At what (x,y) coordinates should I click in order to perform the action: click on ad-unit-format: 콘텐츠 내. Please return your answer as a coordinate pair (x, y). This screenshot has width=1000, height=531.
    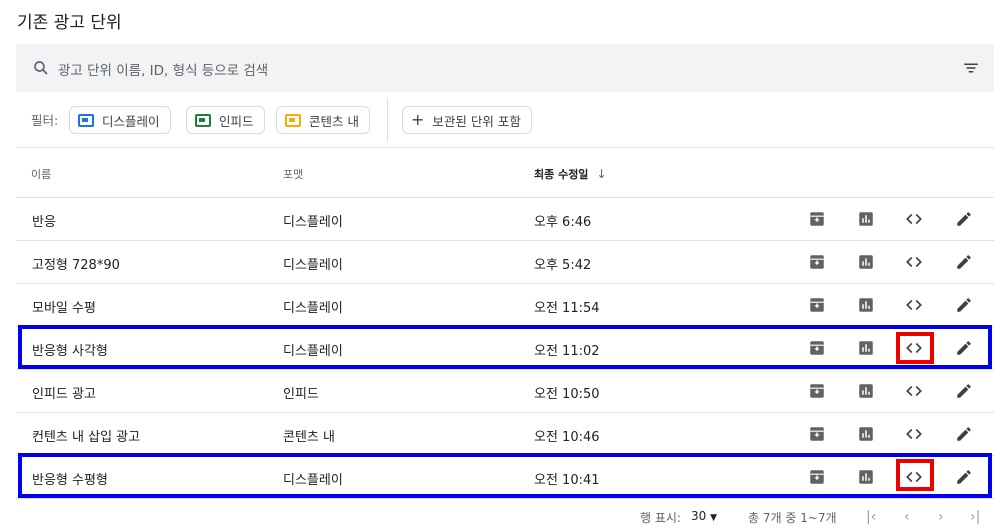
    Looking at the image, I should click on (309, 437).